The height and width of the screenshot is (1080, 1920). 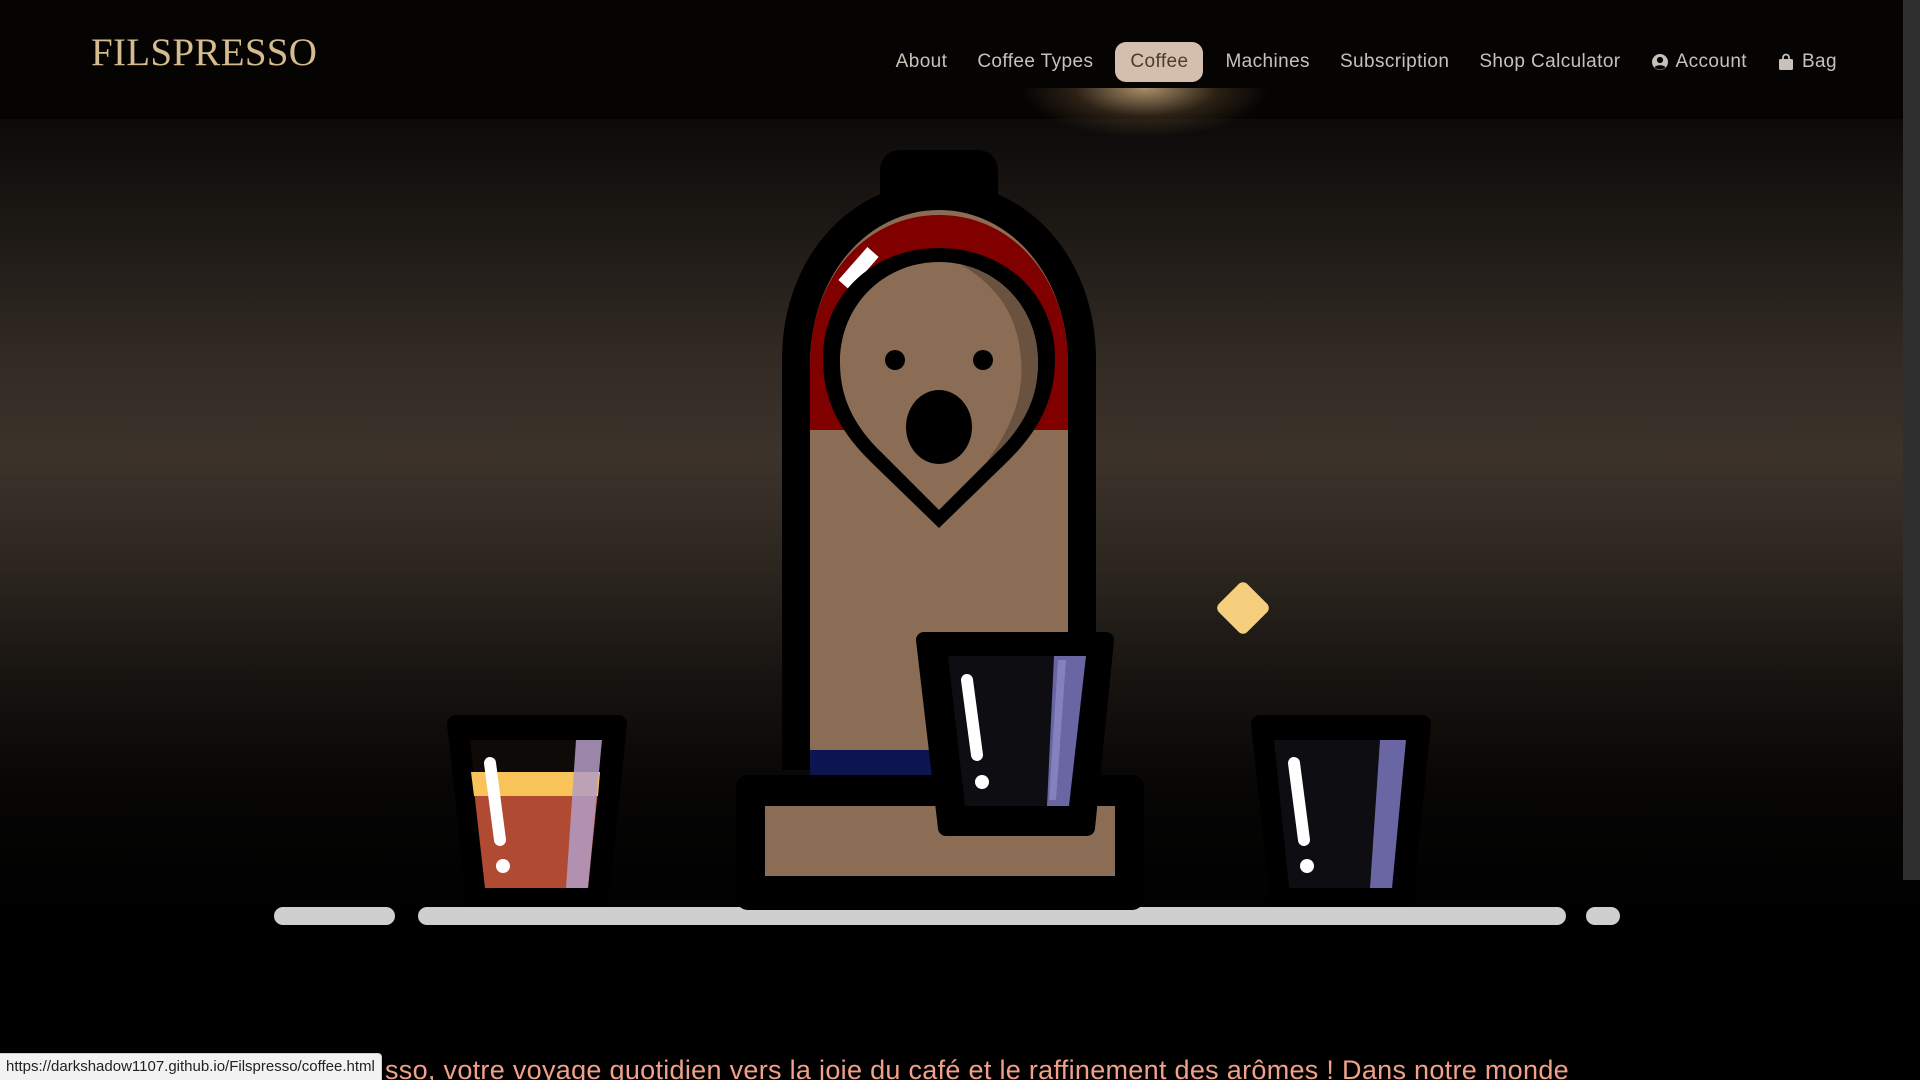 I want to click on scrollbar-thumb, so click(x=1911, y=440).